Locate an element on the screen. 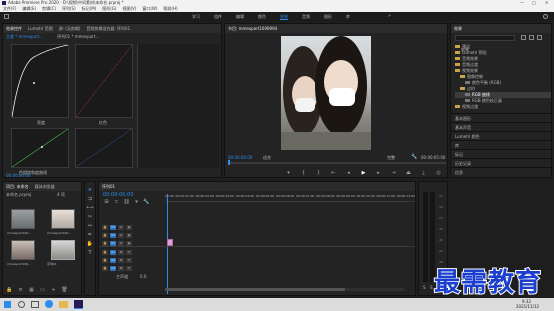 The image size is (554, 311). blue-curve is located at coordinates (104, 148).